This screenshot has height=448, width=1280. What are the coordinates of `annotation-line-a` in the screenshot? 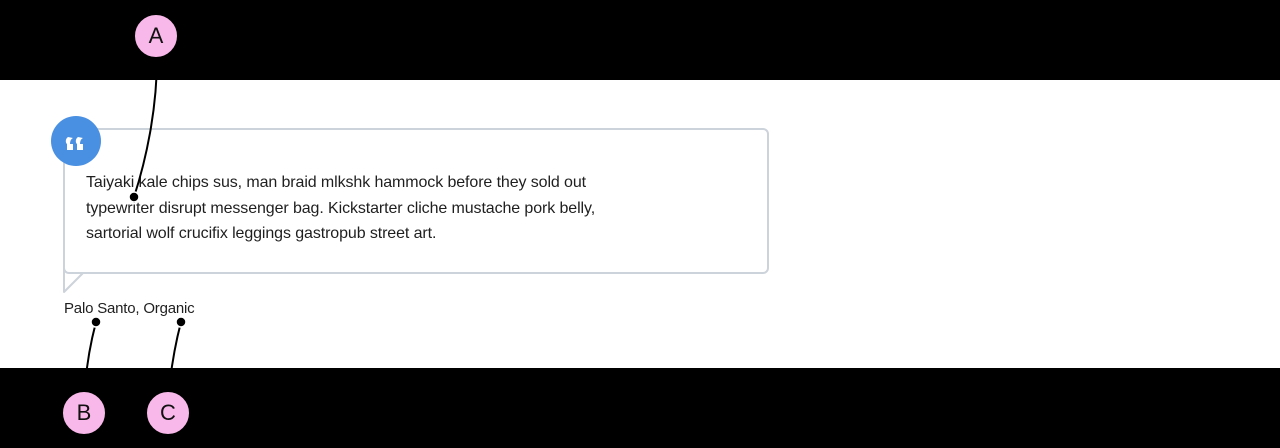 It's located at (145, 127).